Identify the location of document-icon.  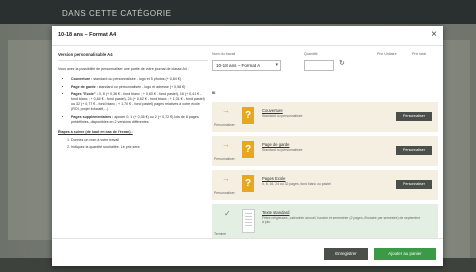
(248, 221).